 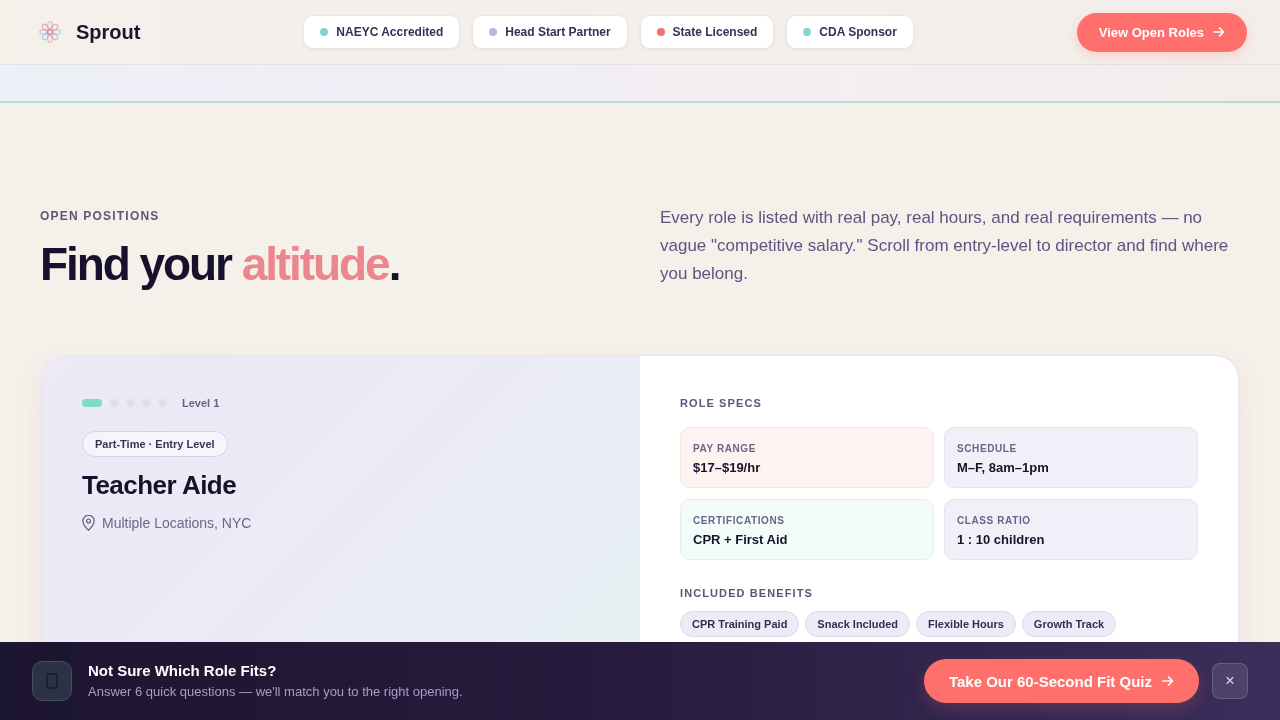 I want to click on spec-label: CERTIFICATIONS, so click(x=739, y=520).